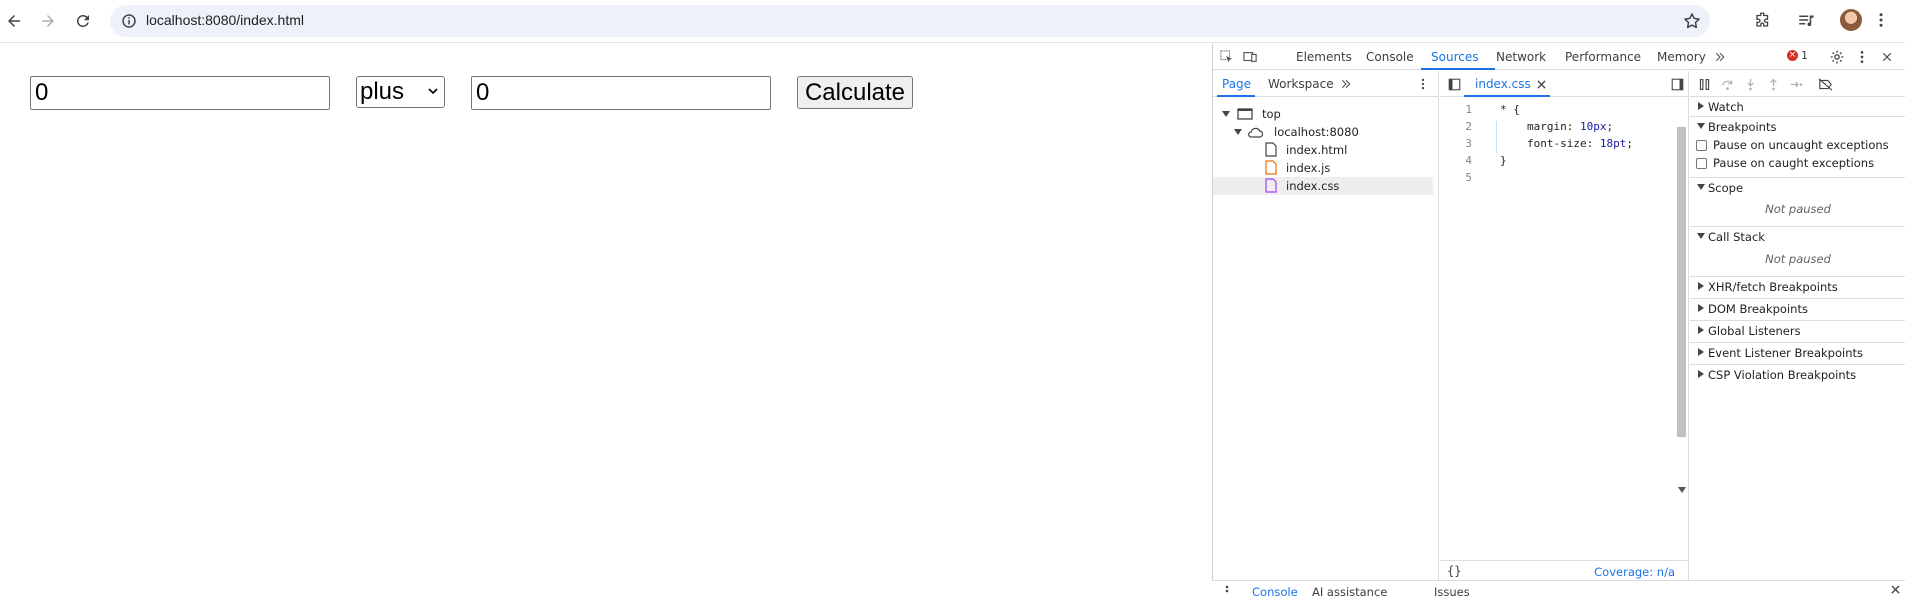  Describe the element at coordinates (1701, 145) in the screenshot. I see `pause-uncaught-checkbox` at that location.